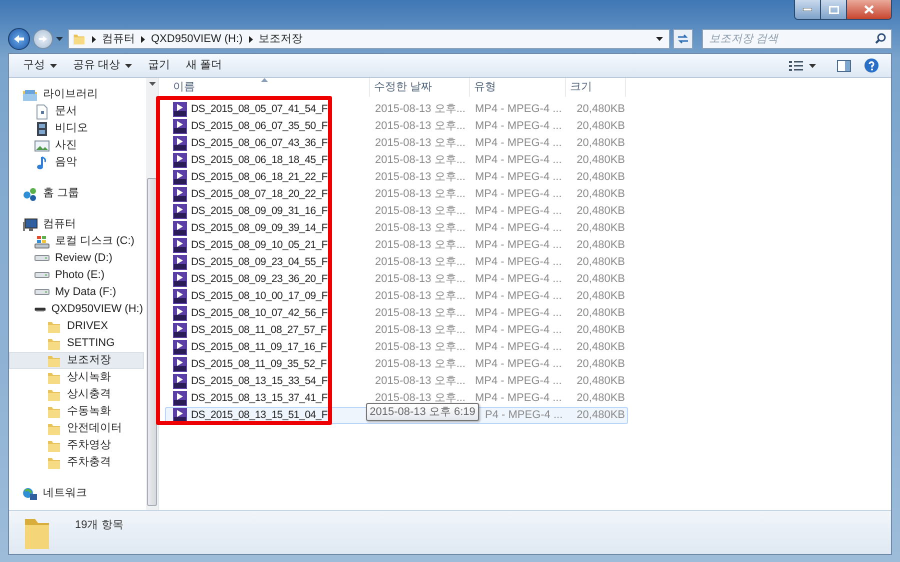  What do you see at coordinates (869, 9) in the screenshot?
I see `close-button` at bounding box center [869, 9].